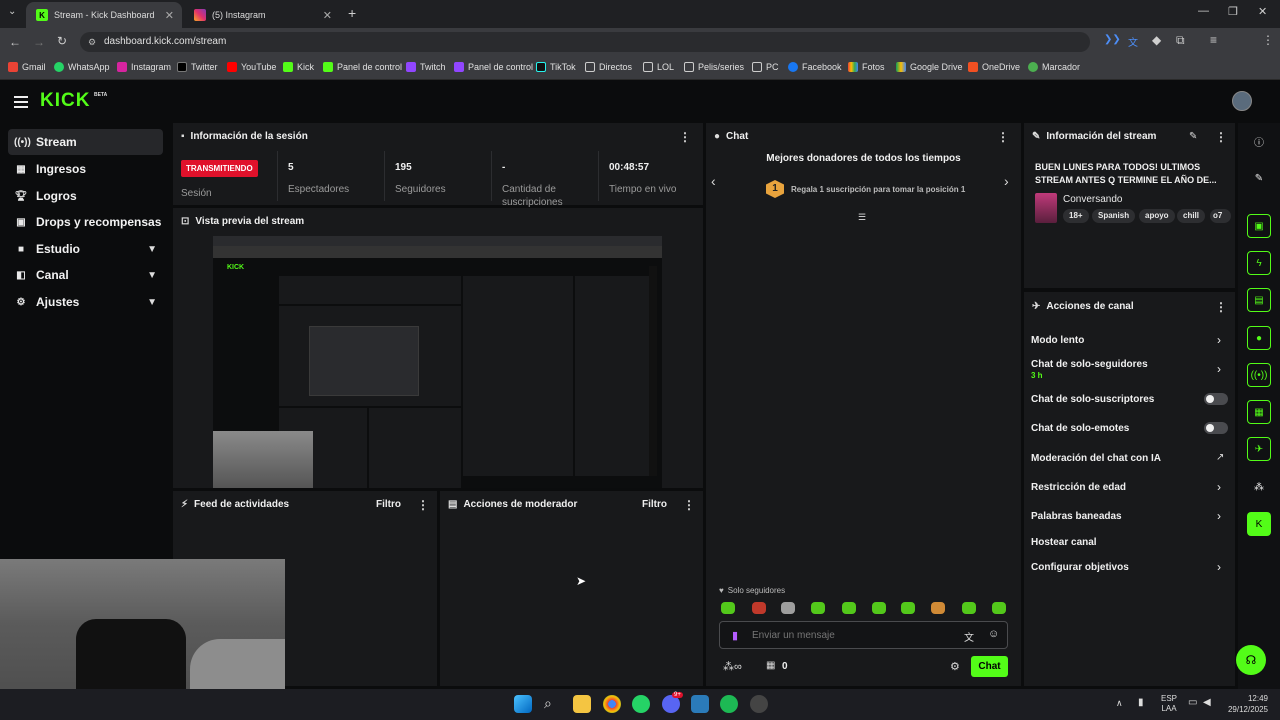 The width and height of the screenshot is (1280, 720). I want to click on nav-item-estudio: ■ Estudio ▼, so click(85, 249).